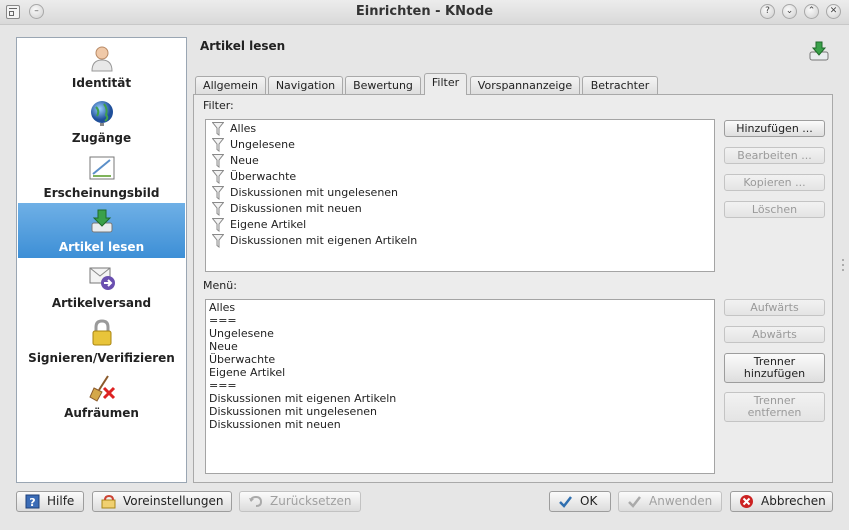  Describe the element at coordinates (102, 332) in the screenshot. I see `lock-icon` at that location.